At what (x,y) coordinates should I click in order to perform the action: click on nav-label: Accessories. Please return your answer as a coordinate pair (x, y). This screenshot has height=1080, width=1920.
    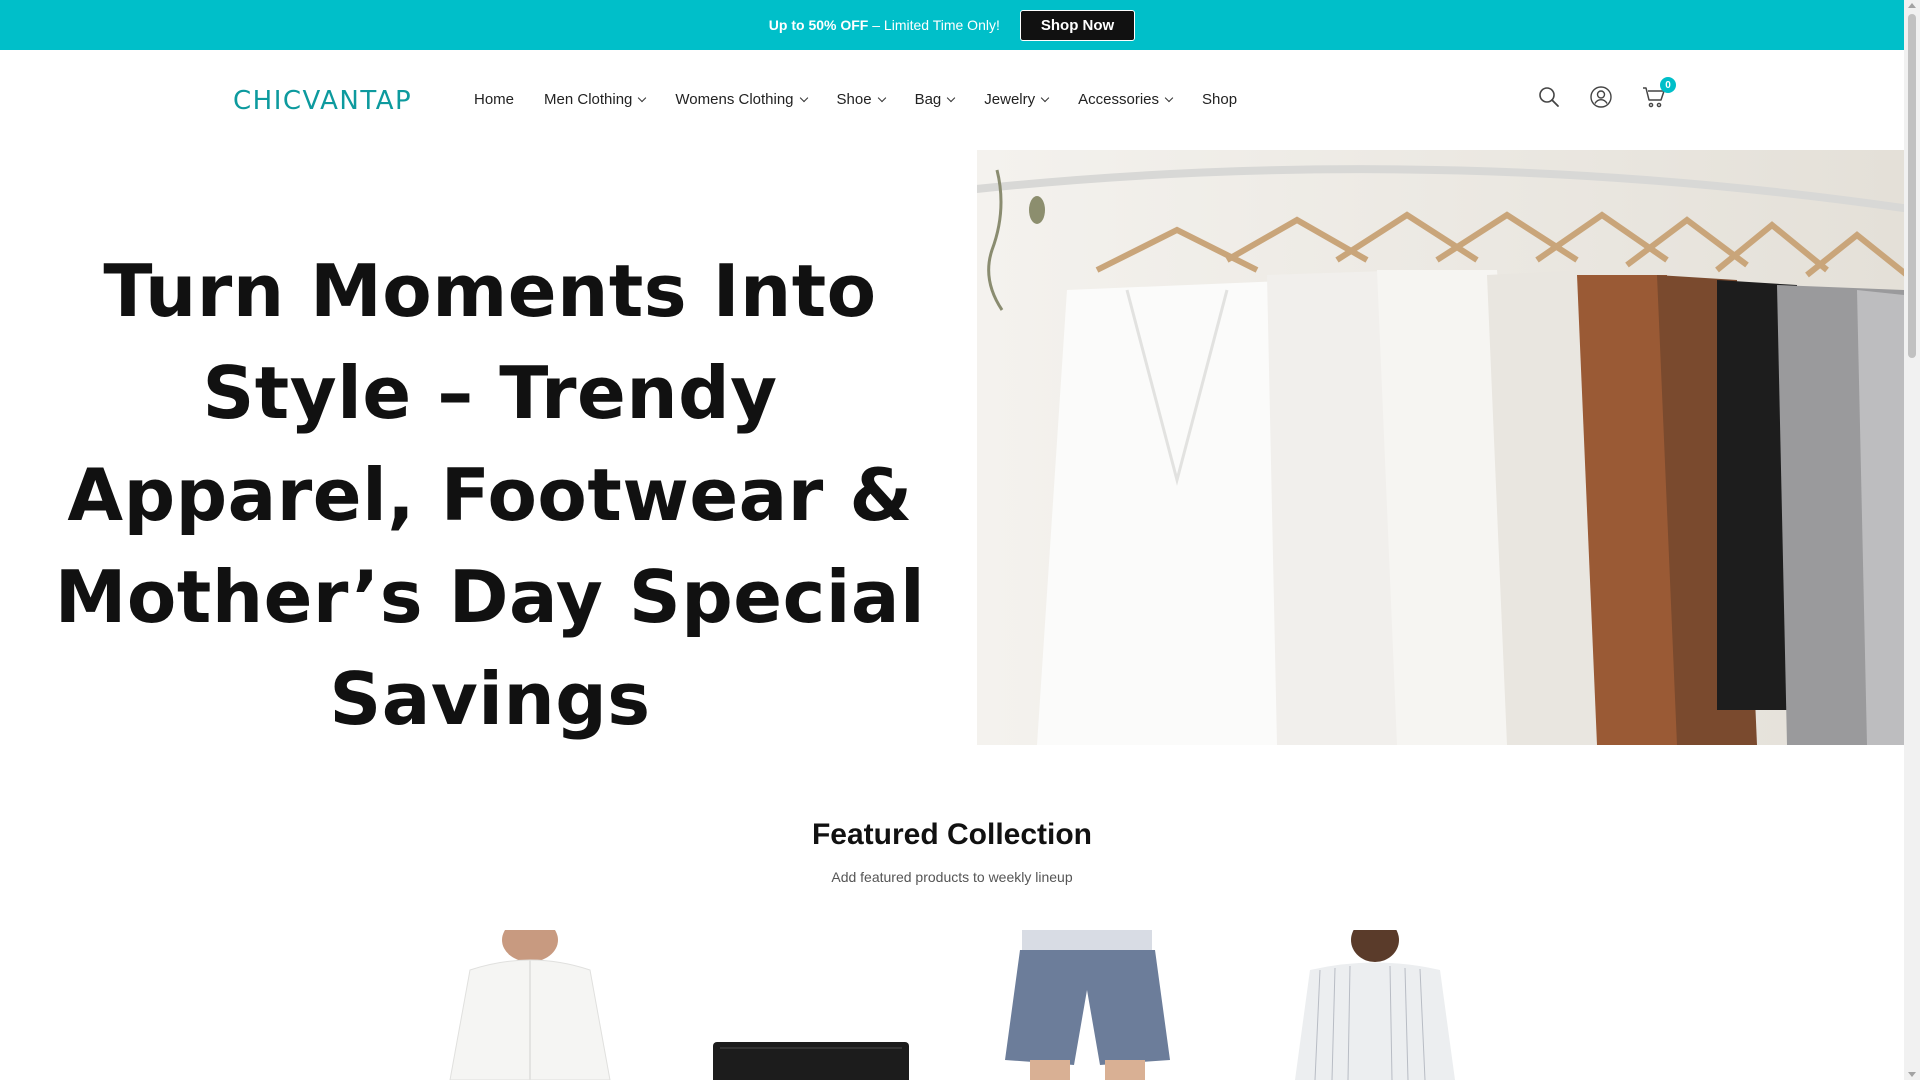
    Looking at the image, I should click on (1118, 99).